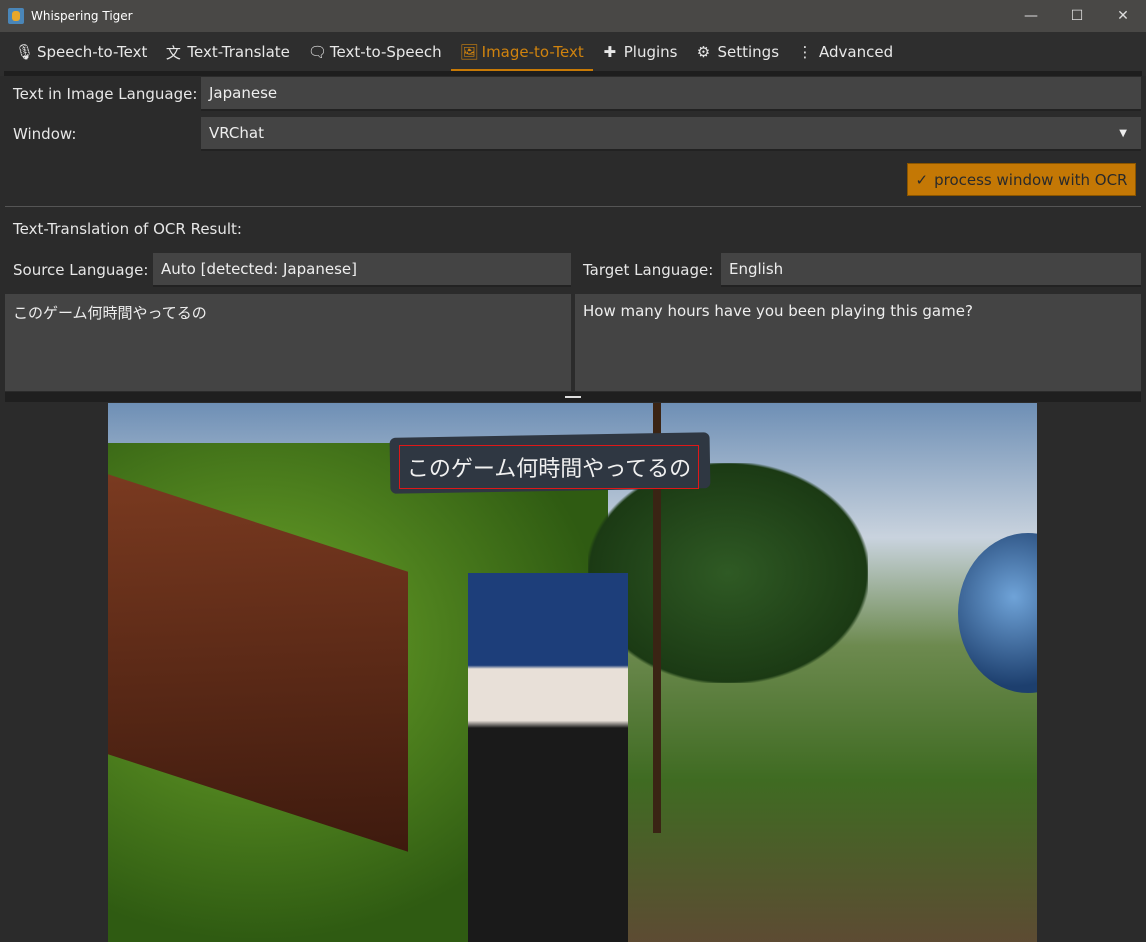 The height and width of the screenshot is (942, 1146). Describe the element at coordinates (532, 52) in the screenshot. I see `tab-label: Image-to-Text` at that location.